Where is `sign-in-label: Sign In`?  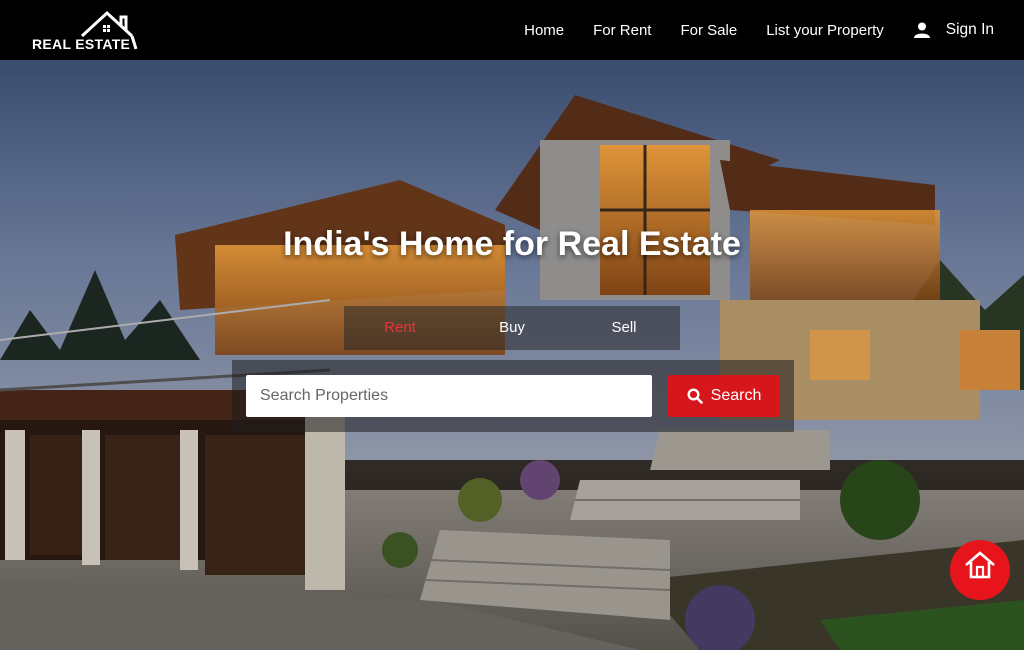 sign-in-label: Sign In is located at coordinates (969, 29).